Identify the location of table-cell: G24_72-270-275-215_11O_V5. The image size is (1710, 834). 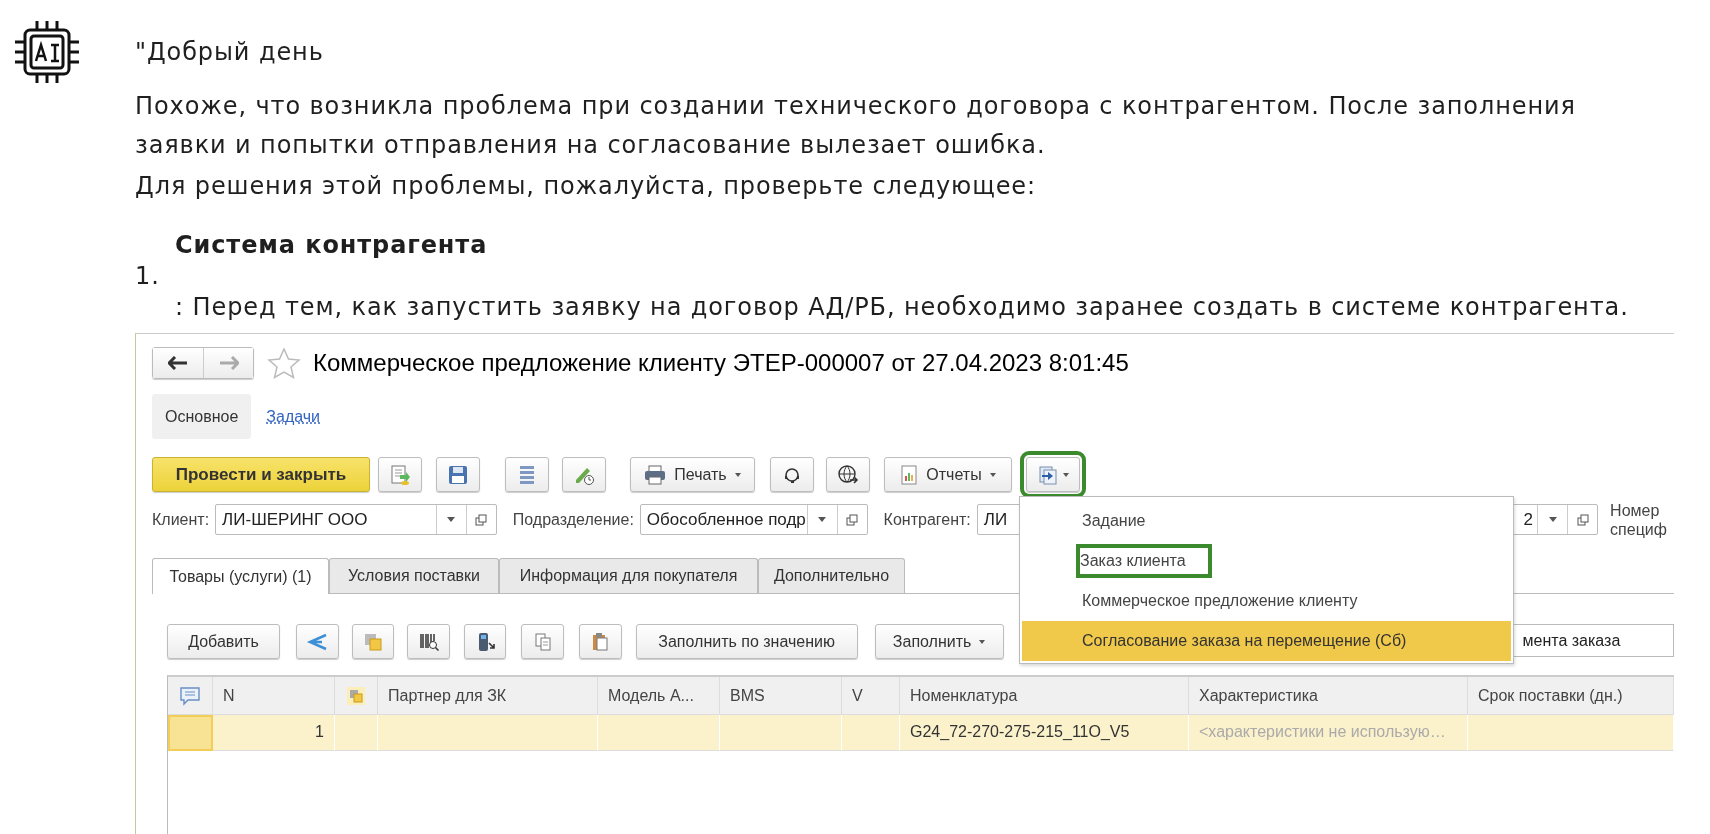
(1044, 733).